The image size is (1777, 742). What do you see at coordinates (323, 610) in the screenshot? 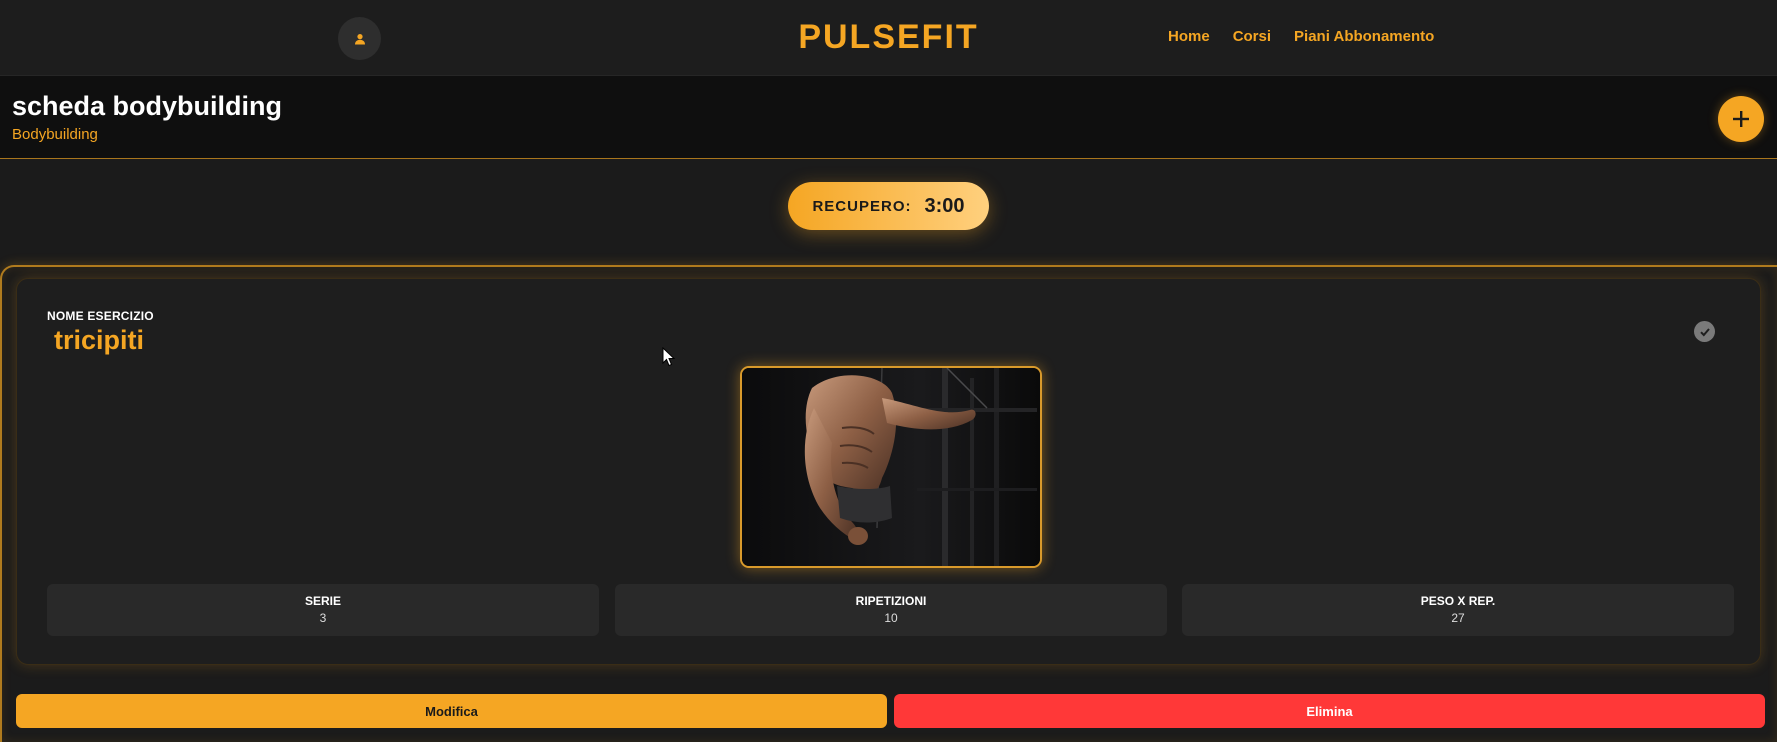
I see `stat-serie: SERIE 3` at bounding box center [323, 610].